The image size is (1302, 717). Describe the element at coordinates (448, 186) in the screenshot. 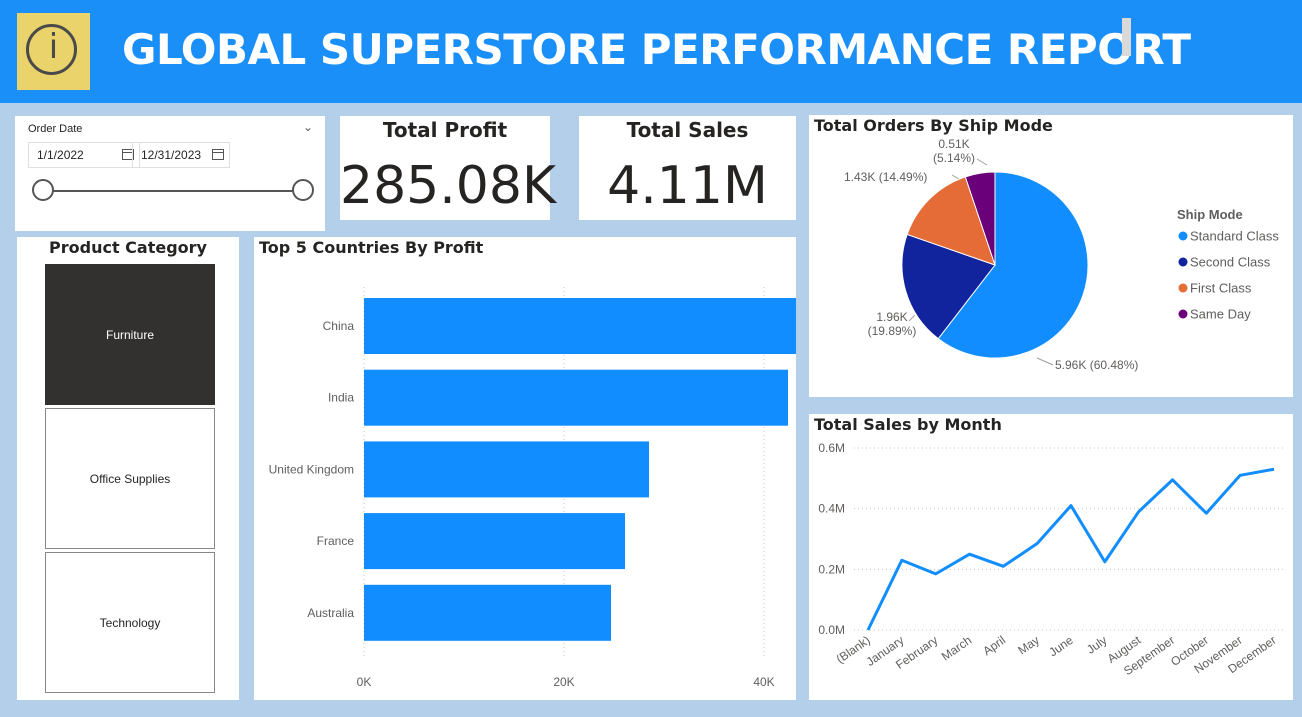

I see `total-profit-value: 285.08K` at that location.